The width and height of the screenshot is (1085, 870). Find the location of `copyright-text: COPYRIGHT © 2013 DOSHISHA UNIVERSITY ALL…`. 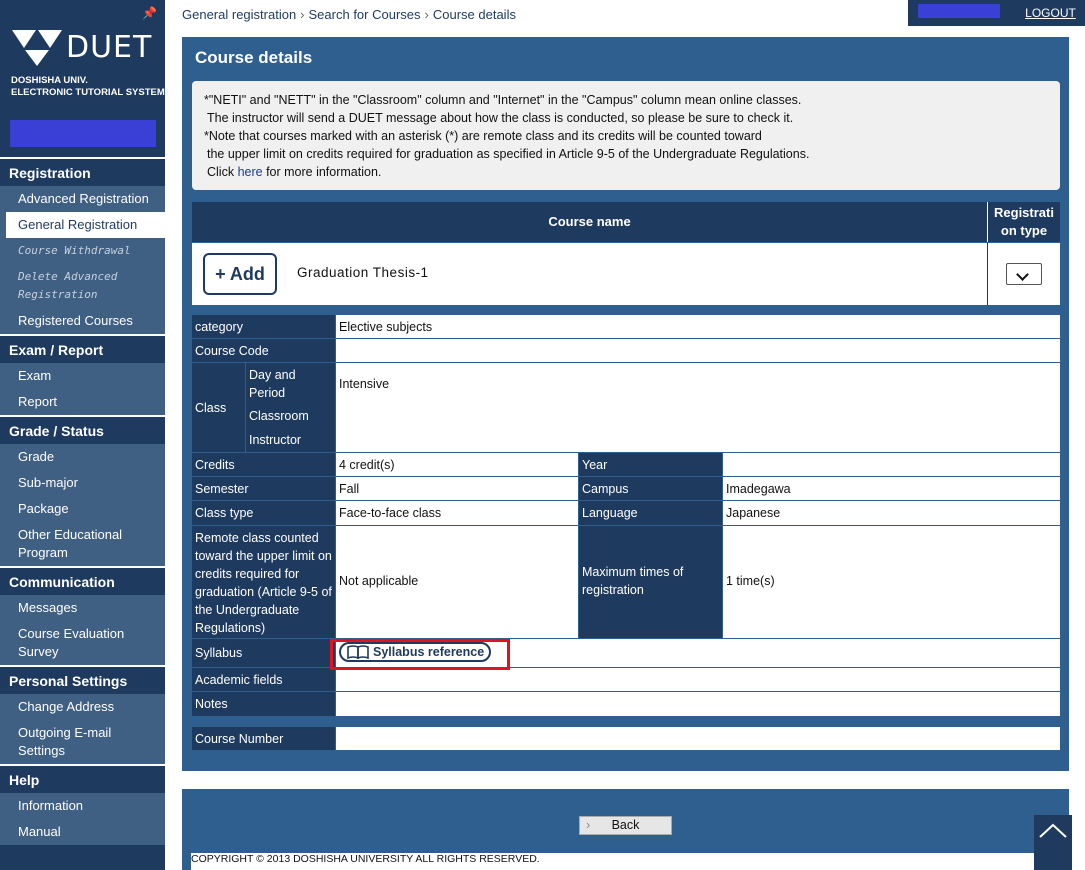

copyright-text: COPYRIGHT © 2013 DOSHISHA UNIVERSITY ALL… is located at coordinates (621, 861).